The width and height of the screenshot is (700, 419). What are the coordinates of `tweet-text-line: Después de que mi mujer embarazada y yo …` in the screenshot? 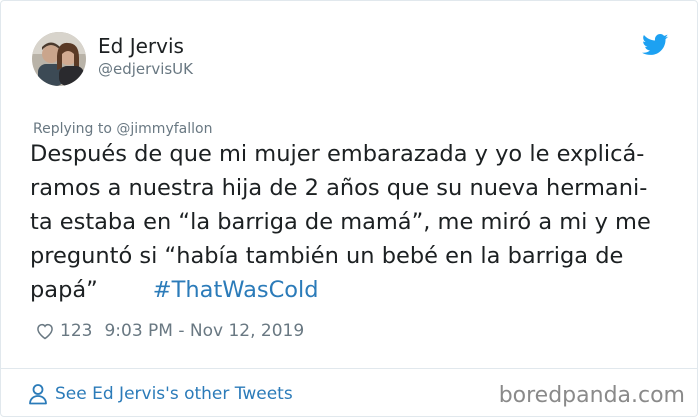 It's located at (337, 154).